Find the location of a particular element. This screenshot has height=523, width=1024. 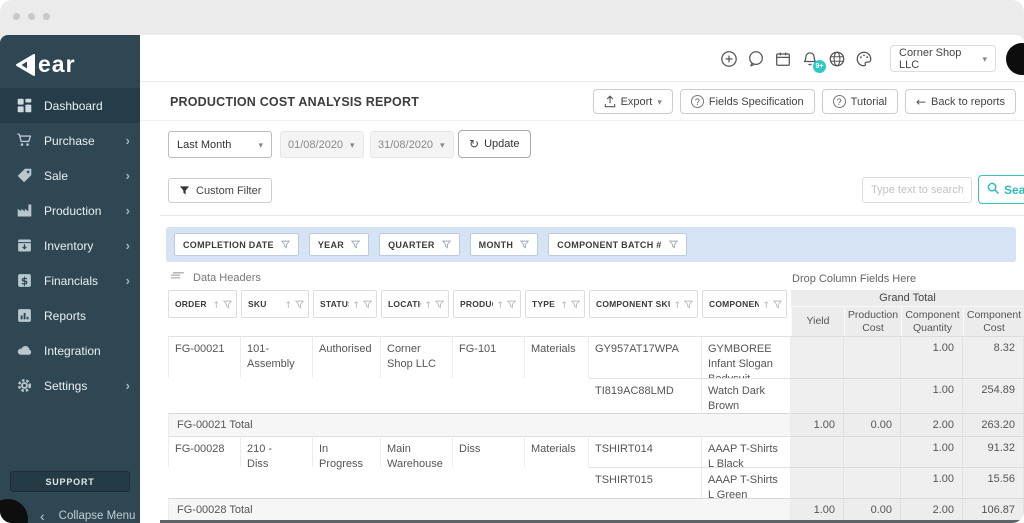

tutorial-button: Tutorial is located at coordinates (859, 101).